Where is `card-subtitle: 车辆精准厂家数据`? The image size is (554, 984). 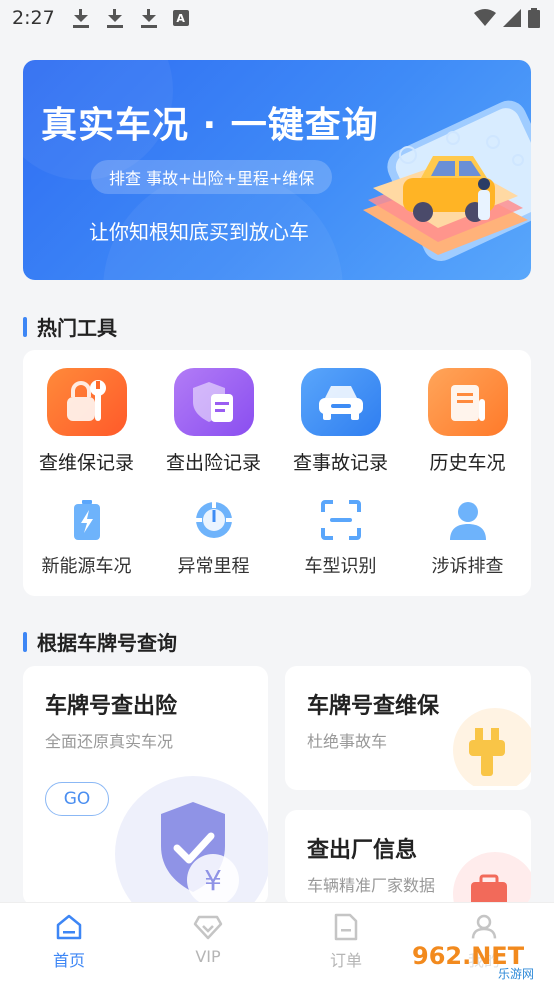
card-subtitle: 车辆精准厂家数据 is located at coordinates (371, 885).